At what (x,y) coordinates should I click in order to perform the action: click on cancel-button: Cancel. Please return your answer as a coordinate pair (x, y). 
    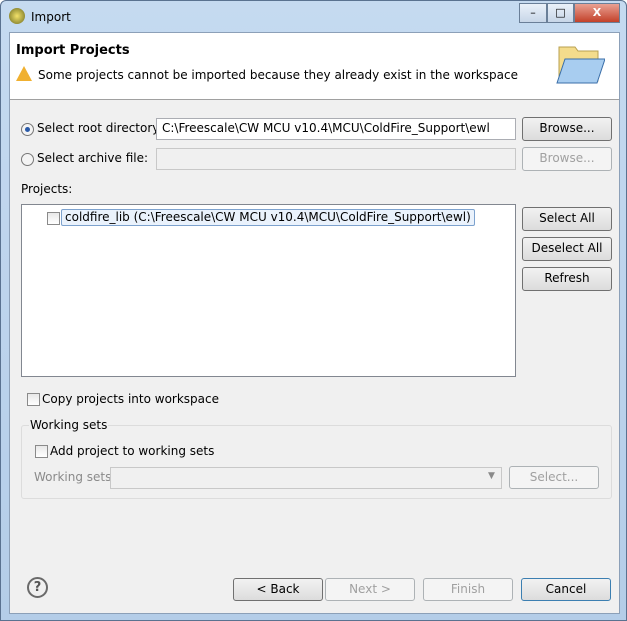
    Looking at the image, I should click on (566, 589).